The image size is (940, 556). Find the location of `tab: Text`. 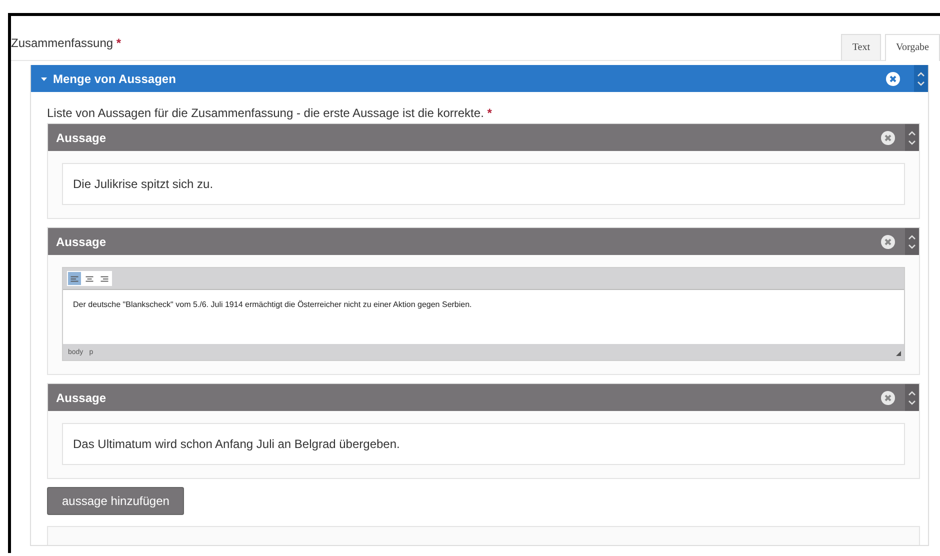

tab: Text is located at coordinates (861, 47).